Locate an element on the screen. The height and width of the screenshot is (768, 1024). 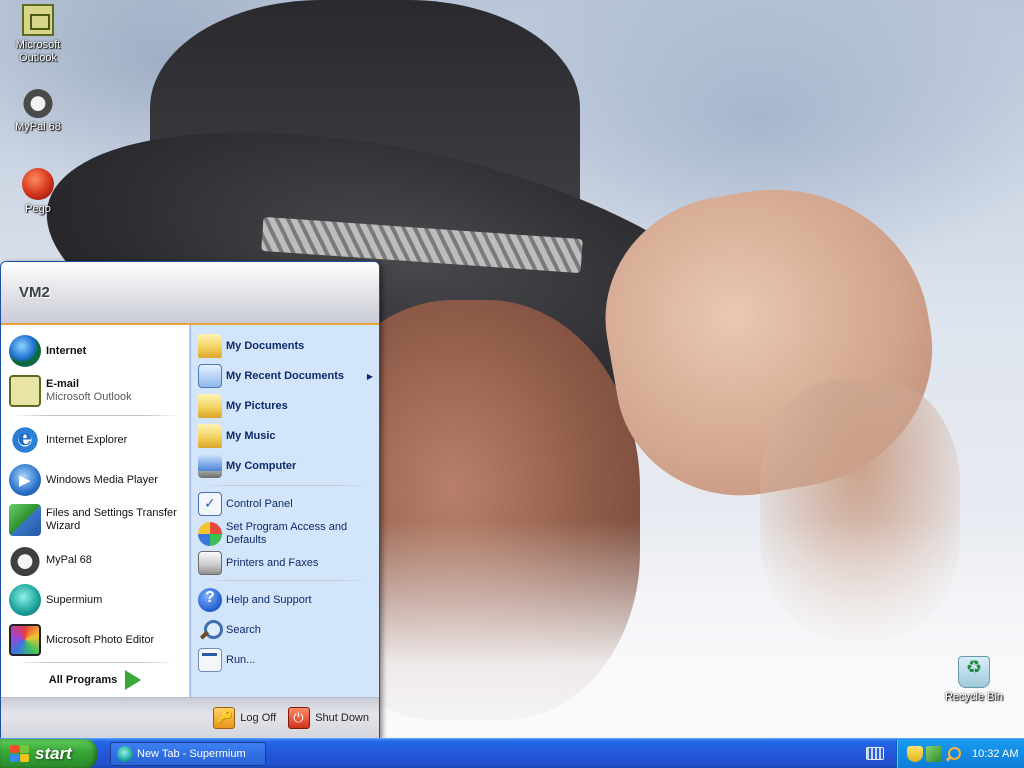
ie-icon is located at coordinates (25, 440).